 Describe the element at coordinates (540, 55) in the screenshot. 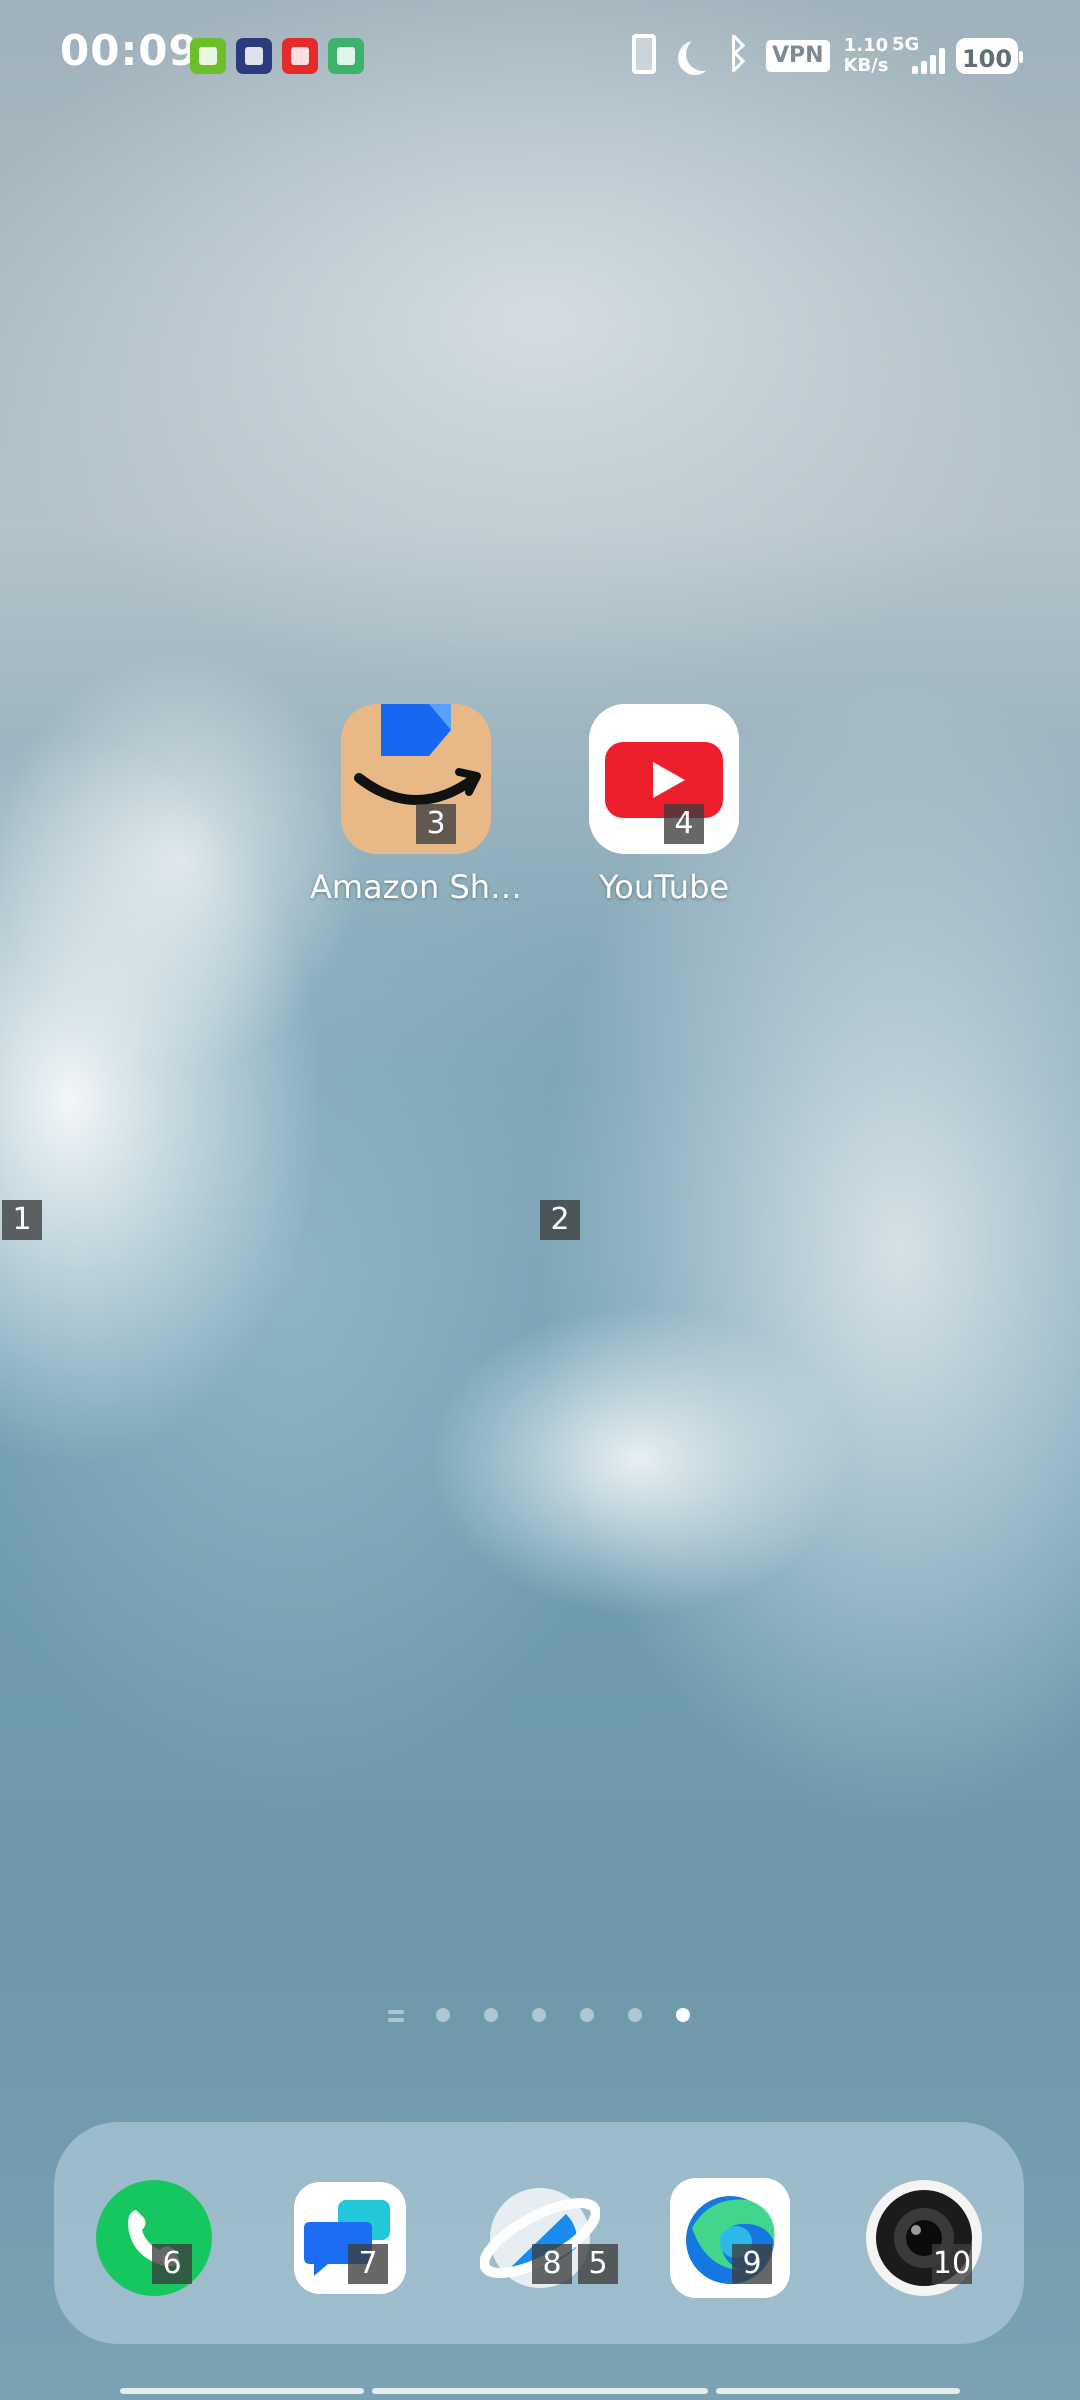

I see `status-bar: 00:09 ᛒ VPN 1.10 KB/s 5G 100` at that location.